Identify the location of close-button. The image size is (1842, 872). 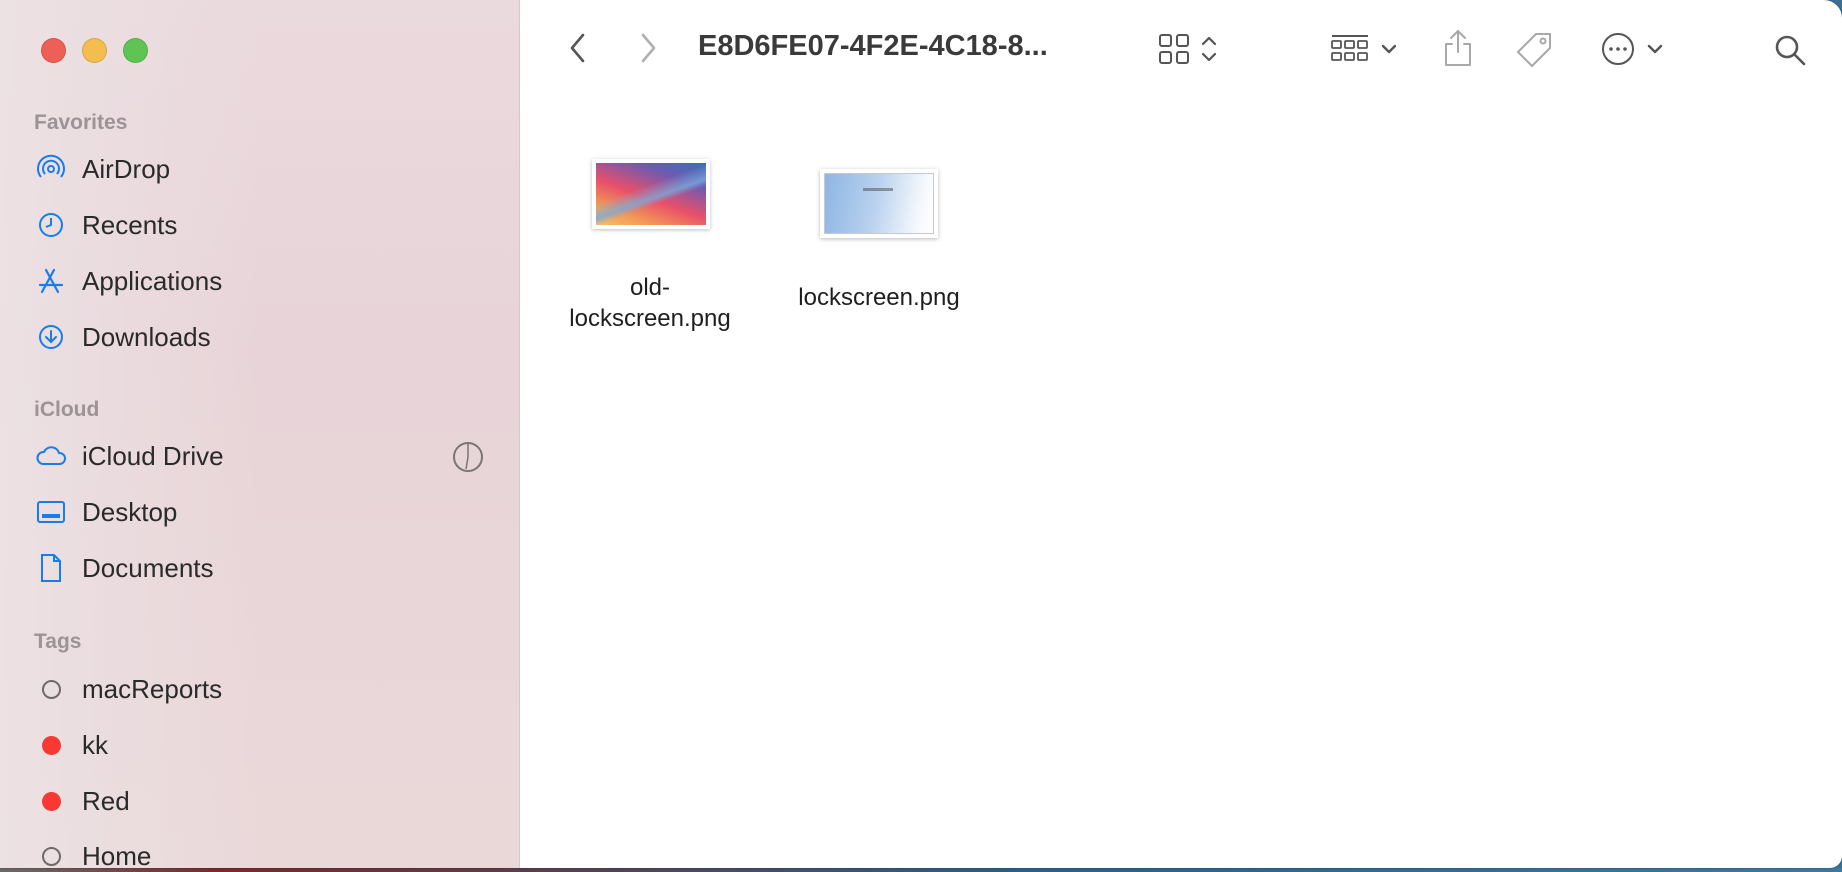
(53, 50).